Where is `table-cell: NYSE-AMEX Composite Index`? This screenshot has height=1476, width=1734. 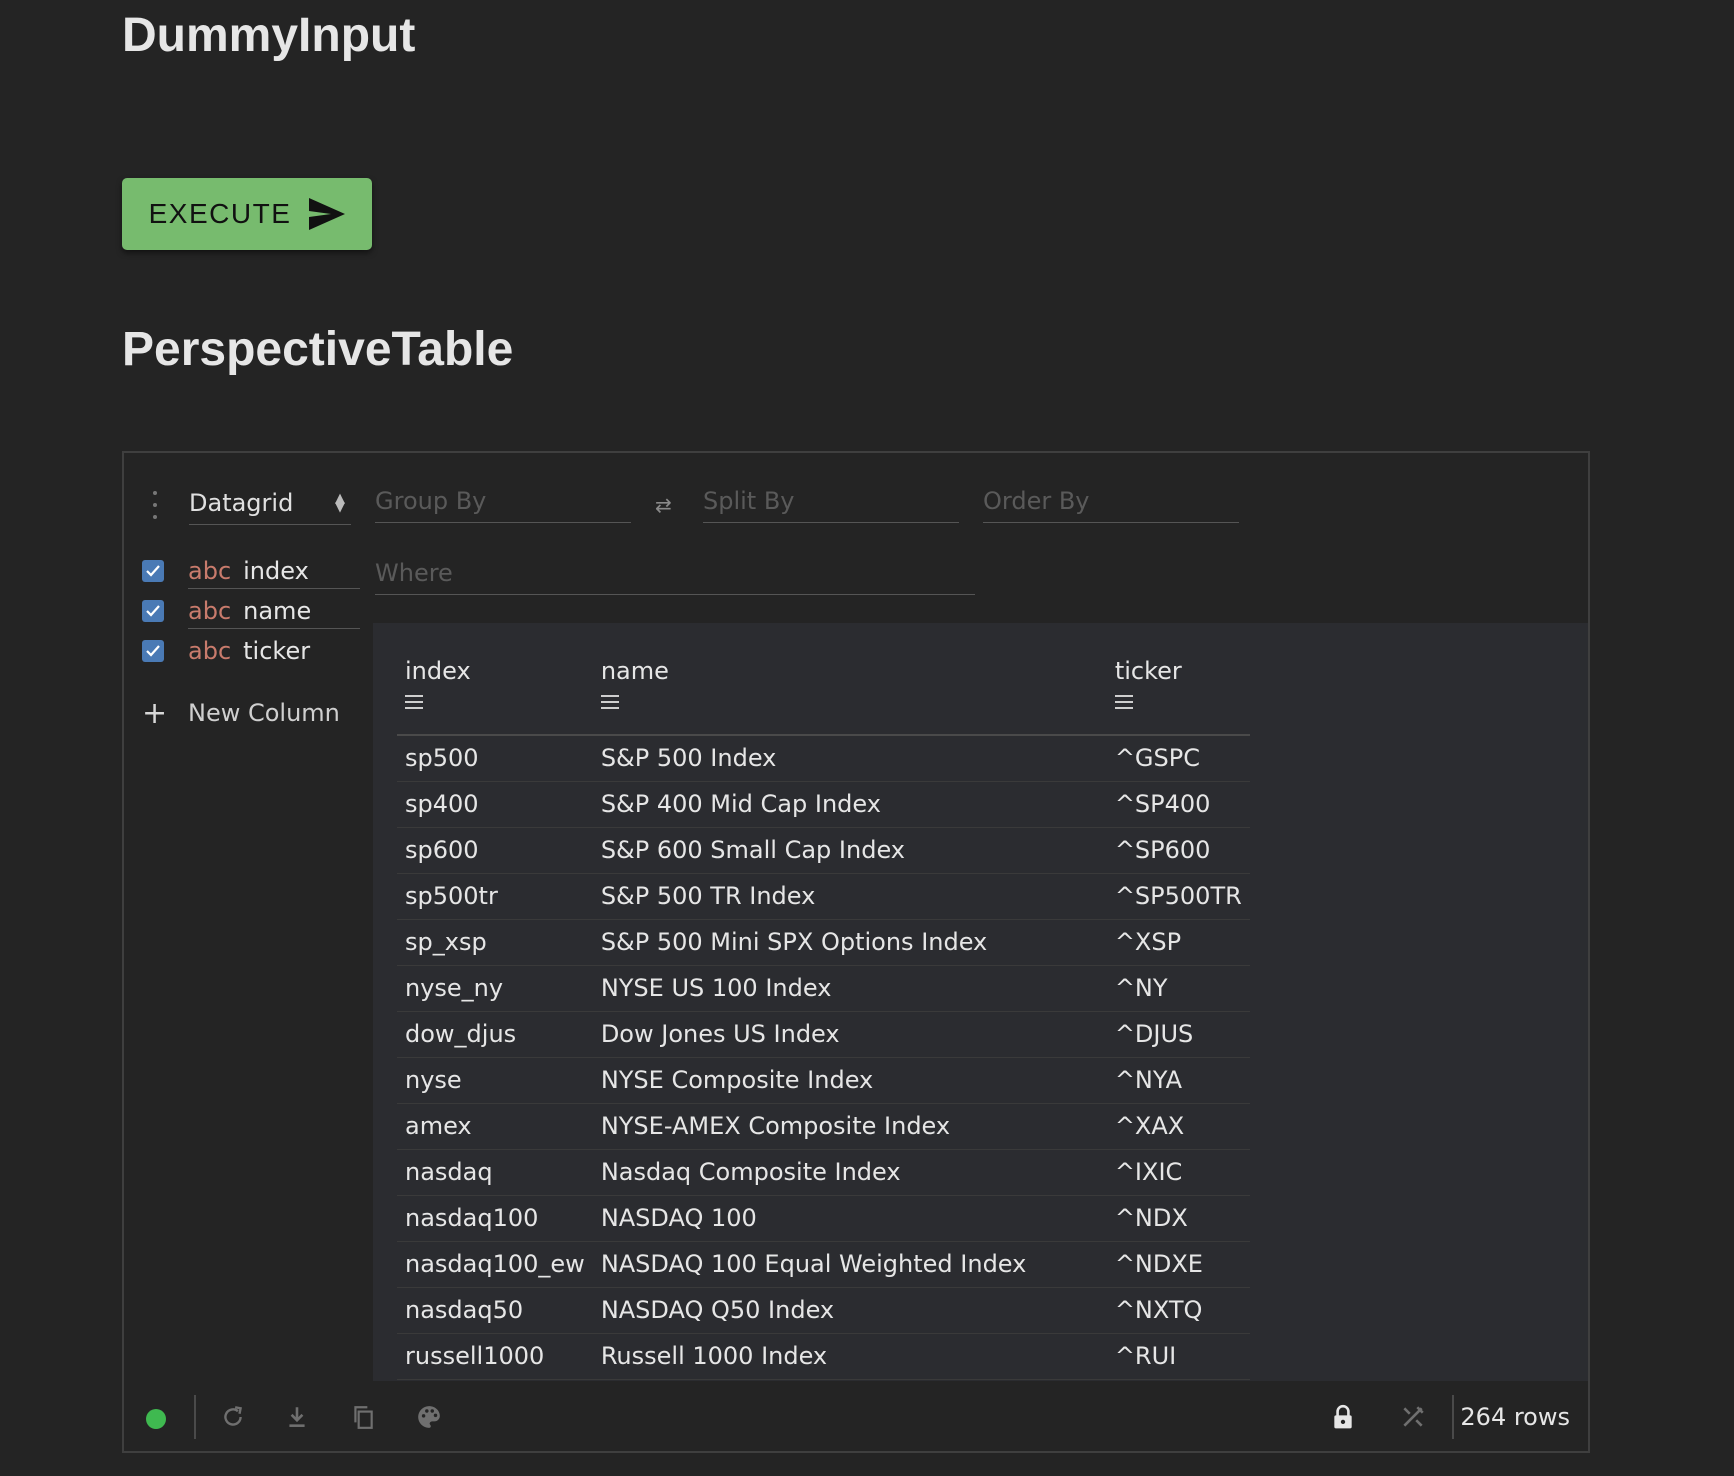 table-cell: NYSE-AMEX Composite Index is located at coordinates (849, 1126).